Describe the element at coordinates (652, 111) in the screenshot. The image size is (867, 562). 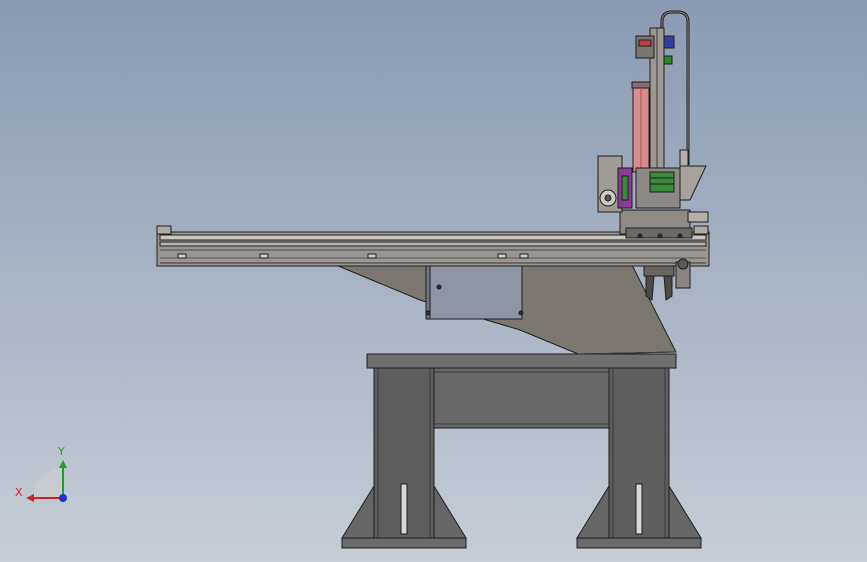
I see `vertical-axis` at that location.